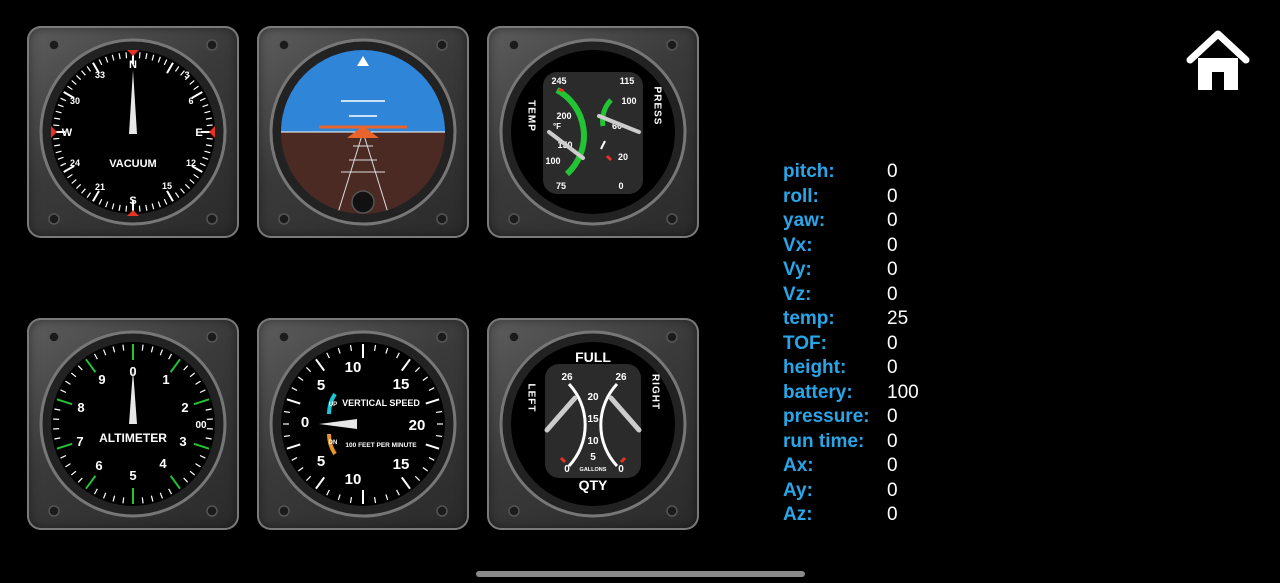  I want to click on telemetry-label: temp:, so click(809, 319).